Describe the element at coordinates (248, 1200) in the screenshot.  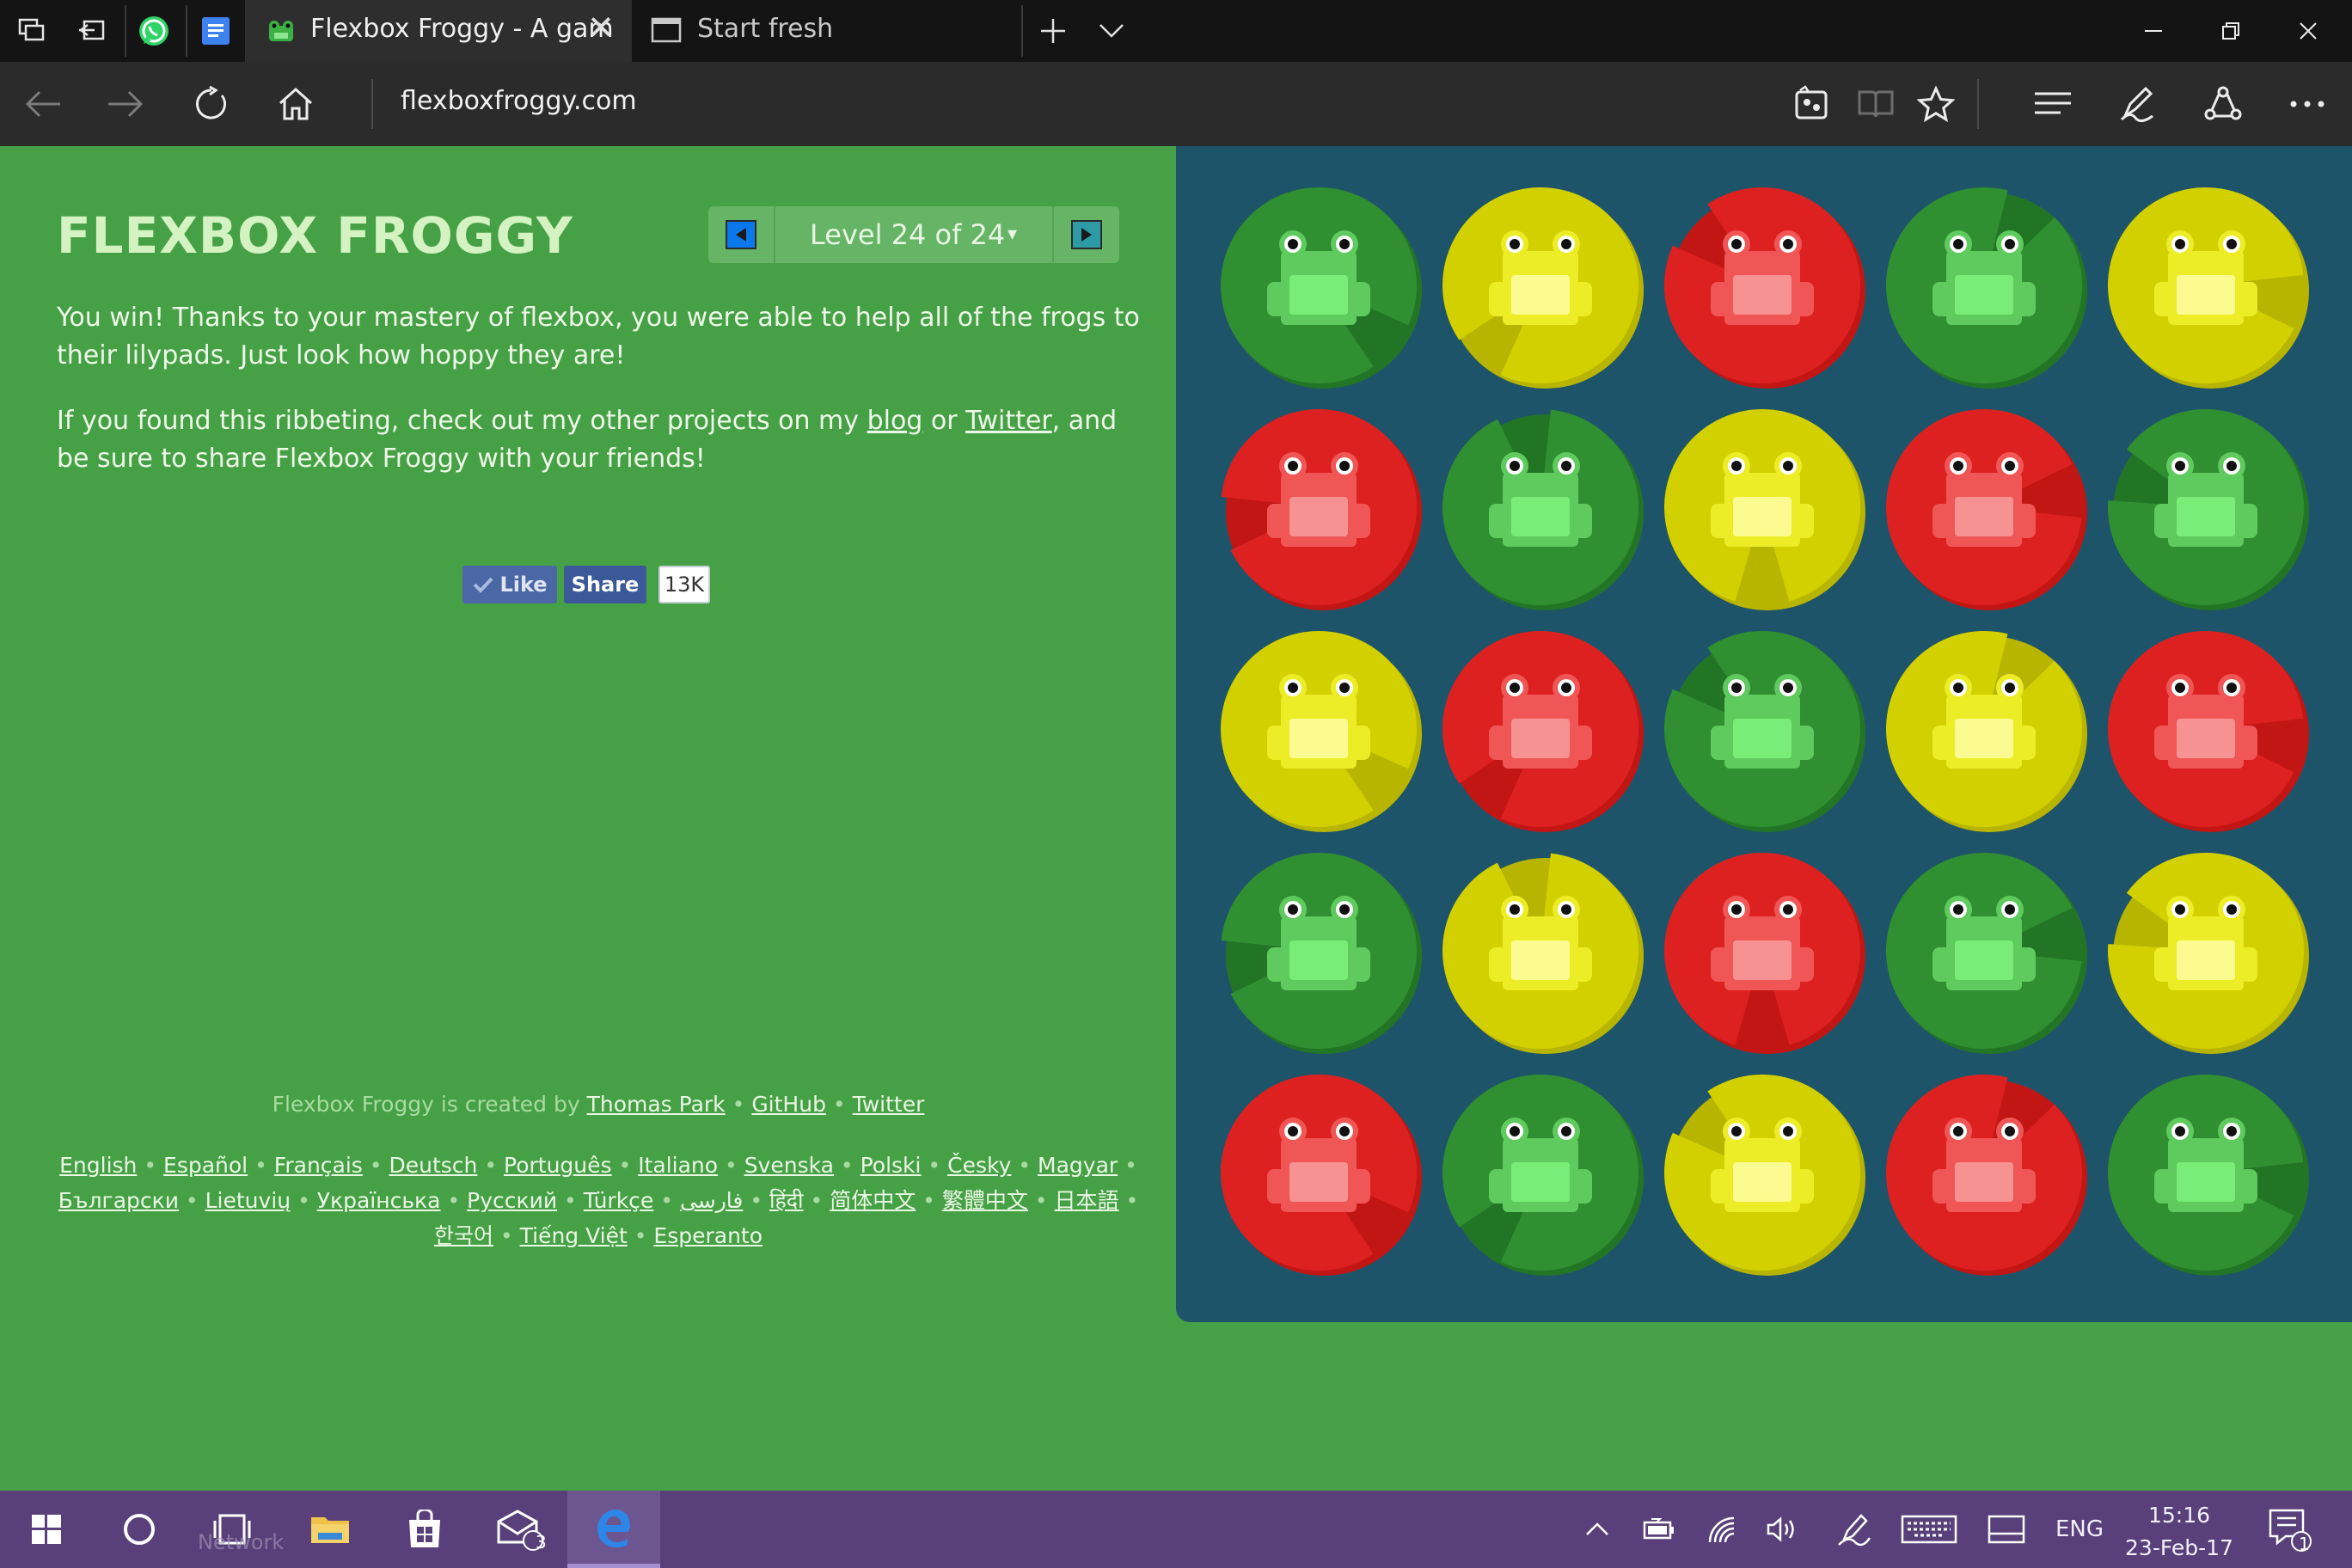
I see `language-link: Lietuvių` at that location.